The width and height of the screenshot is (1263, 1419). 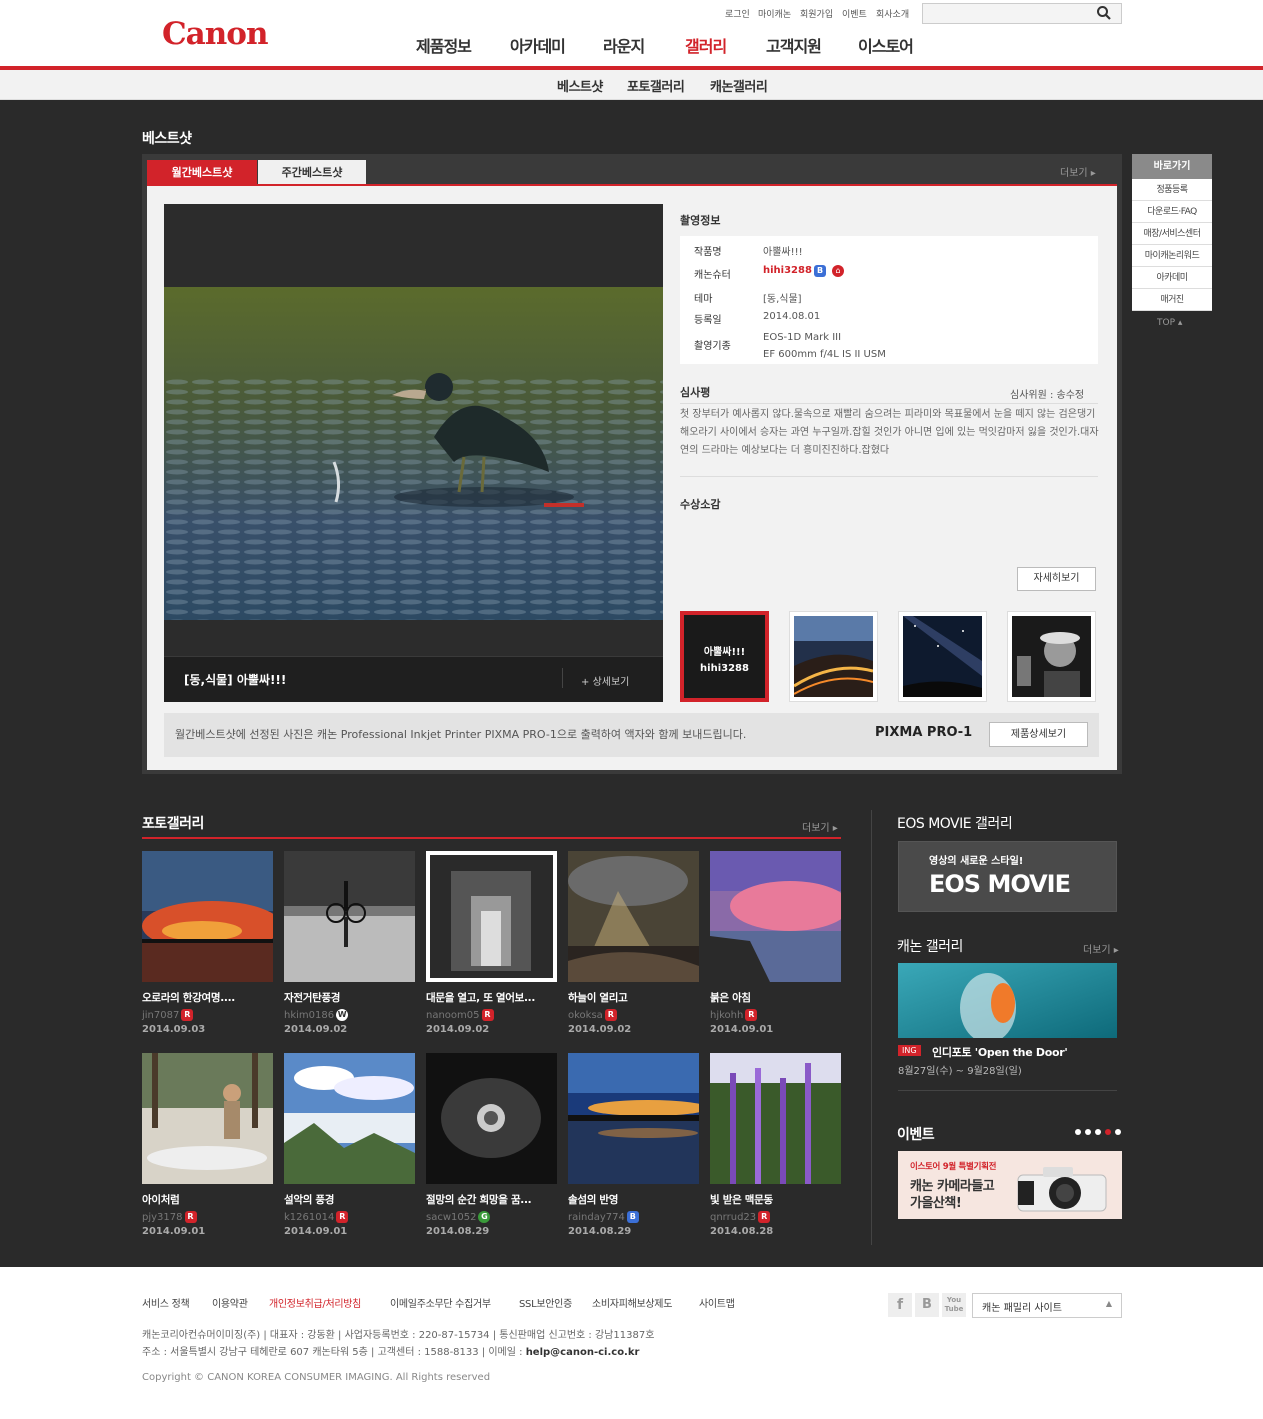 I want to click on gallery-title: 설악의 풍경, so click(x=349, y=1199).